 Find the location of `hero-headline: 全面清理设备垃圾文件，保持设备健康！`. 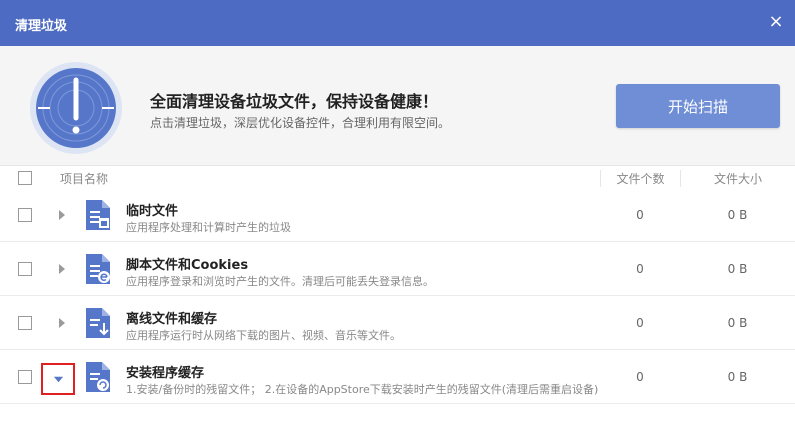

hero-headline: 全面清理设备垃圾文件，保持设备健康！ is located at coordinates (294, 101).